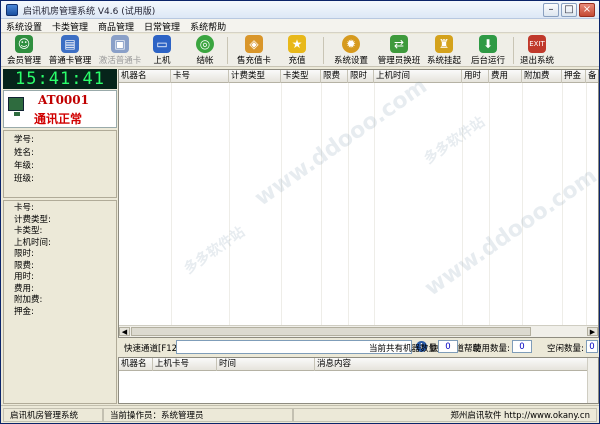 The width and height of the screenshot is (600, 424). I want to click on menu-help: 系统帮助, so click(208, 26).